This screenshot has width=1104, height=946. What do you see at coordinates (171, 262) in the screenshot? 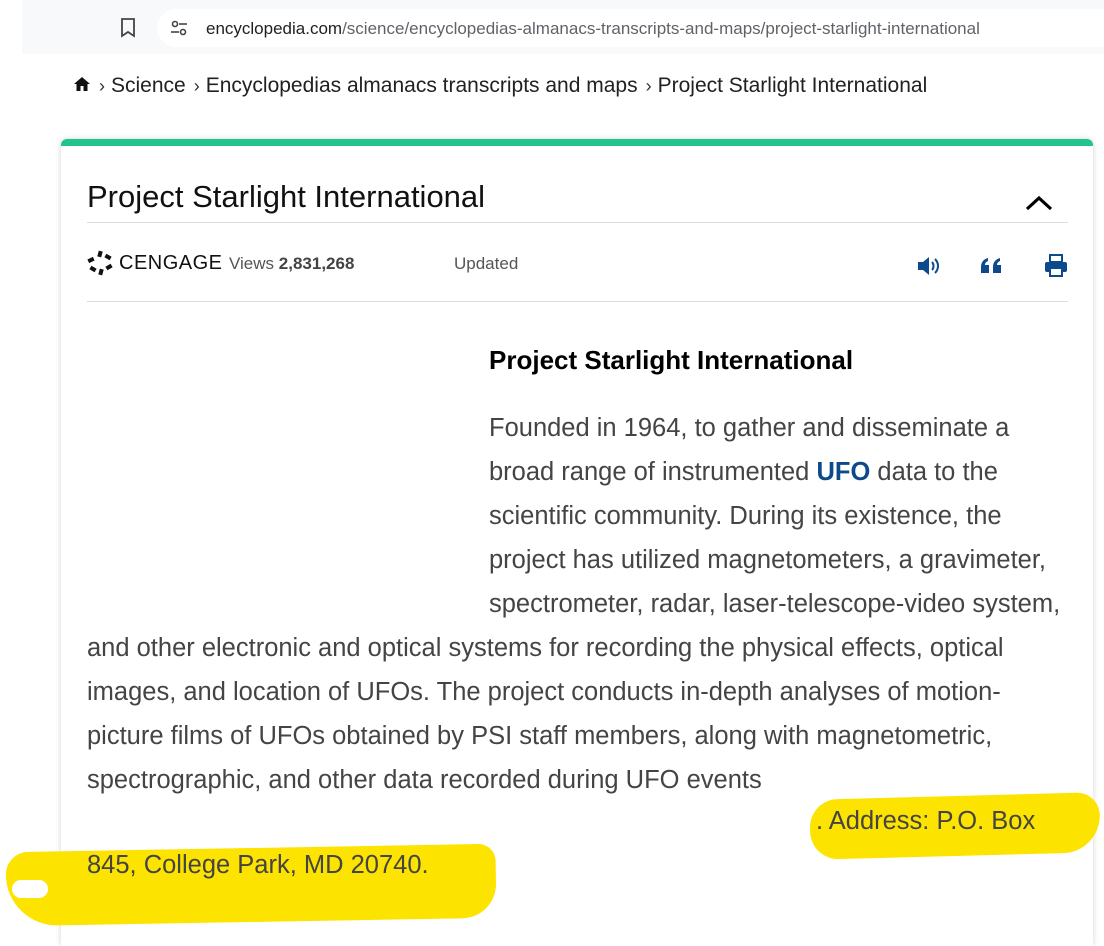
I see `publisher-name: CENGAGE` at bounding box center [171, 262].